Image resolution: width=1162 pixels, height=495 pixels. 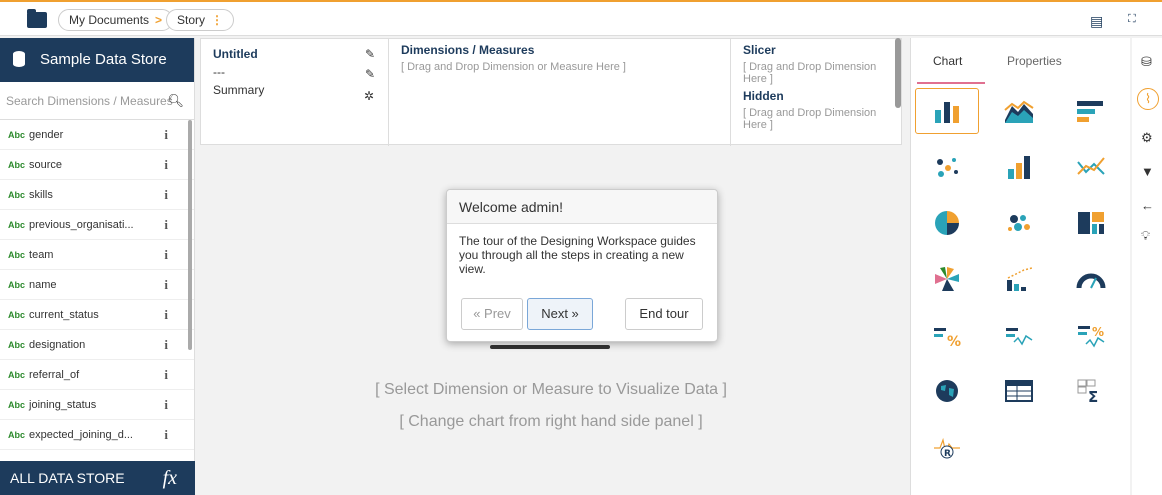 What do you see at coordinates (369, 96) in the screenshot?
I see `settings-icon: ✲` at bounding box center [369, 96].